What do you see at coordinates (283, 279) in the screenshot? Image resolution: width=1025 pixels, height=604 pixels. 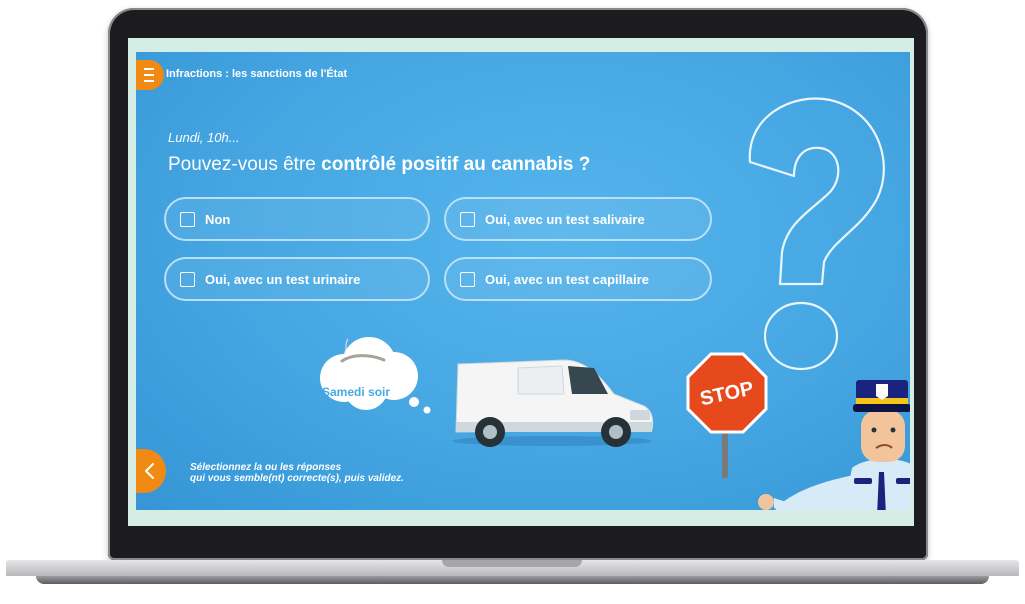 I see `answer-label: Oui, avec un test urinaire` at bounding box center [283, 279].